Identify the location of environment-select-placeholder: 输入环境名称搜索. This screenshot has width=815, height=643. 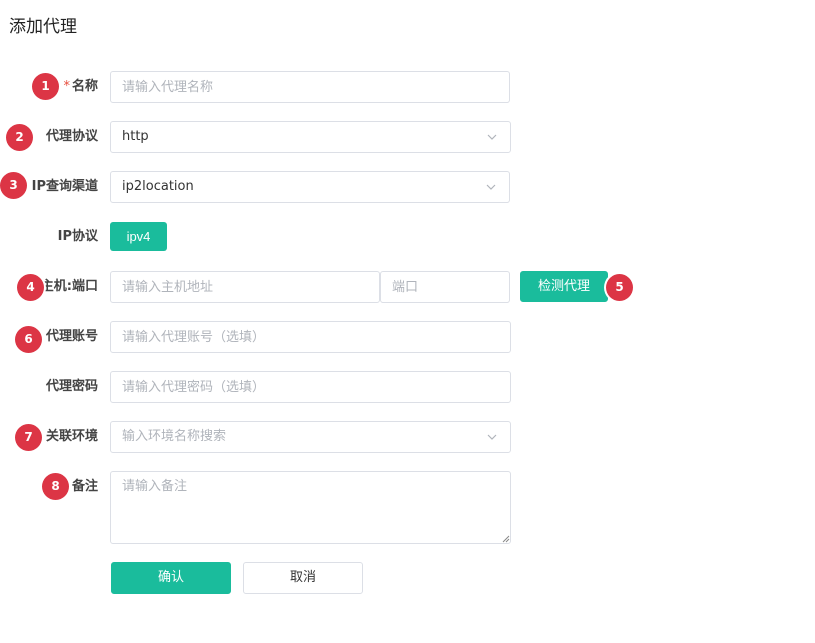
(174, 436).